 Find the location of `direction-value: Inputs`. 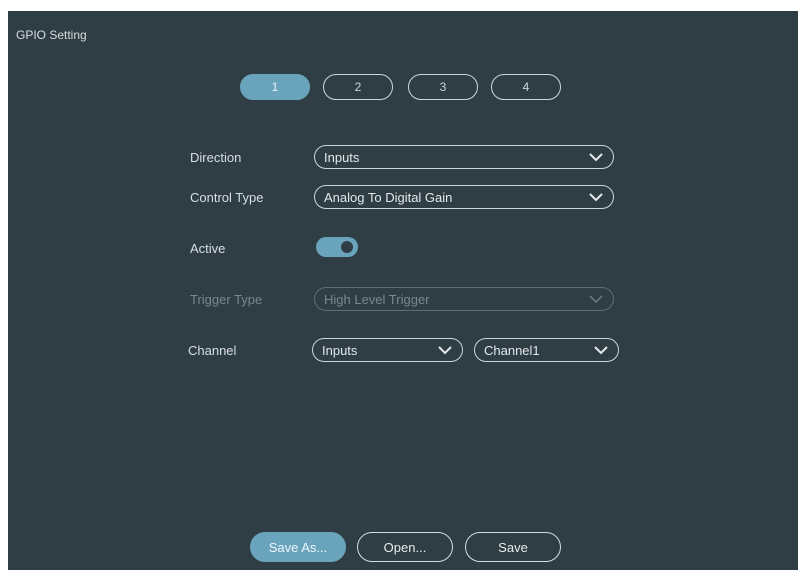

direction-value: Inputs is located at coordinates (342, 157).